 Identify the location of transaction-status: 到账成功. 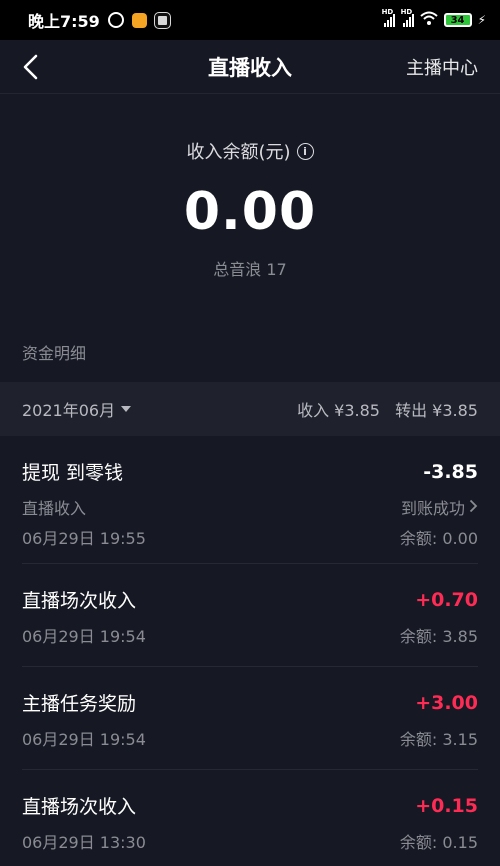
(439, 507).